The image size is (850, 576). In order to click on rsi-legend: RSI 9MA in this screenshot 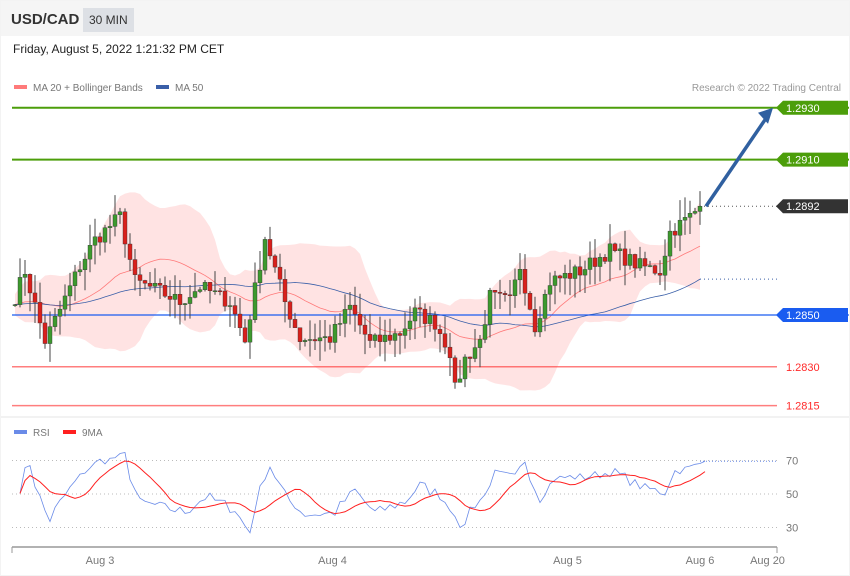, I will do `click(58, 433)`.